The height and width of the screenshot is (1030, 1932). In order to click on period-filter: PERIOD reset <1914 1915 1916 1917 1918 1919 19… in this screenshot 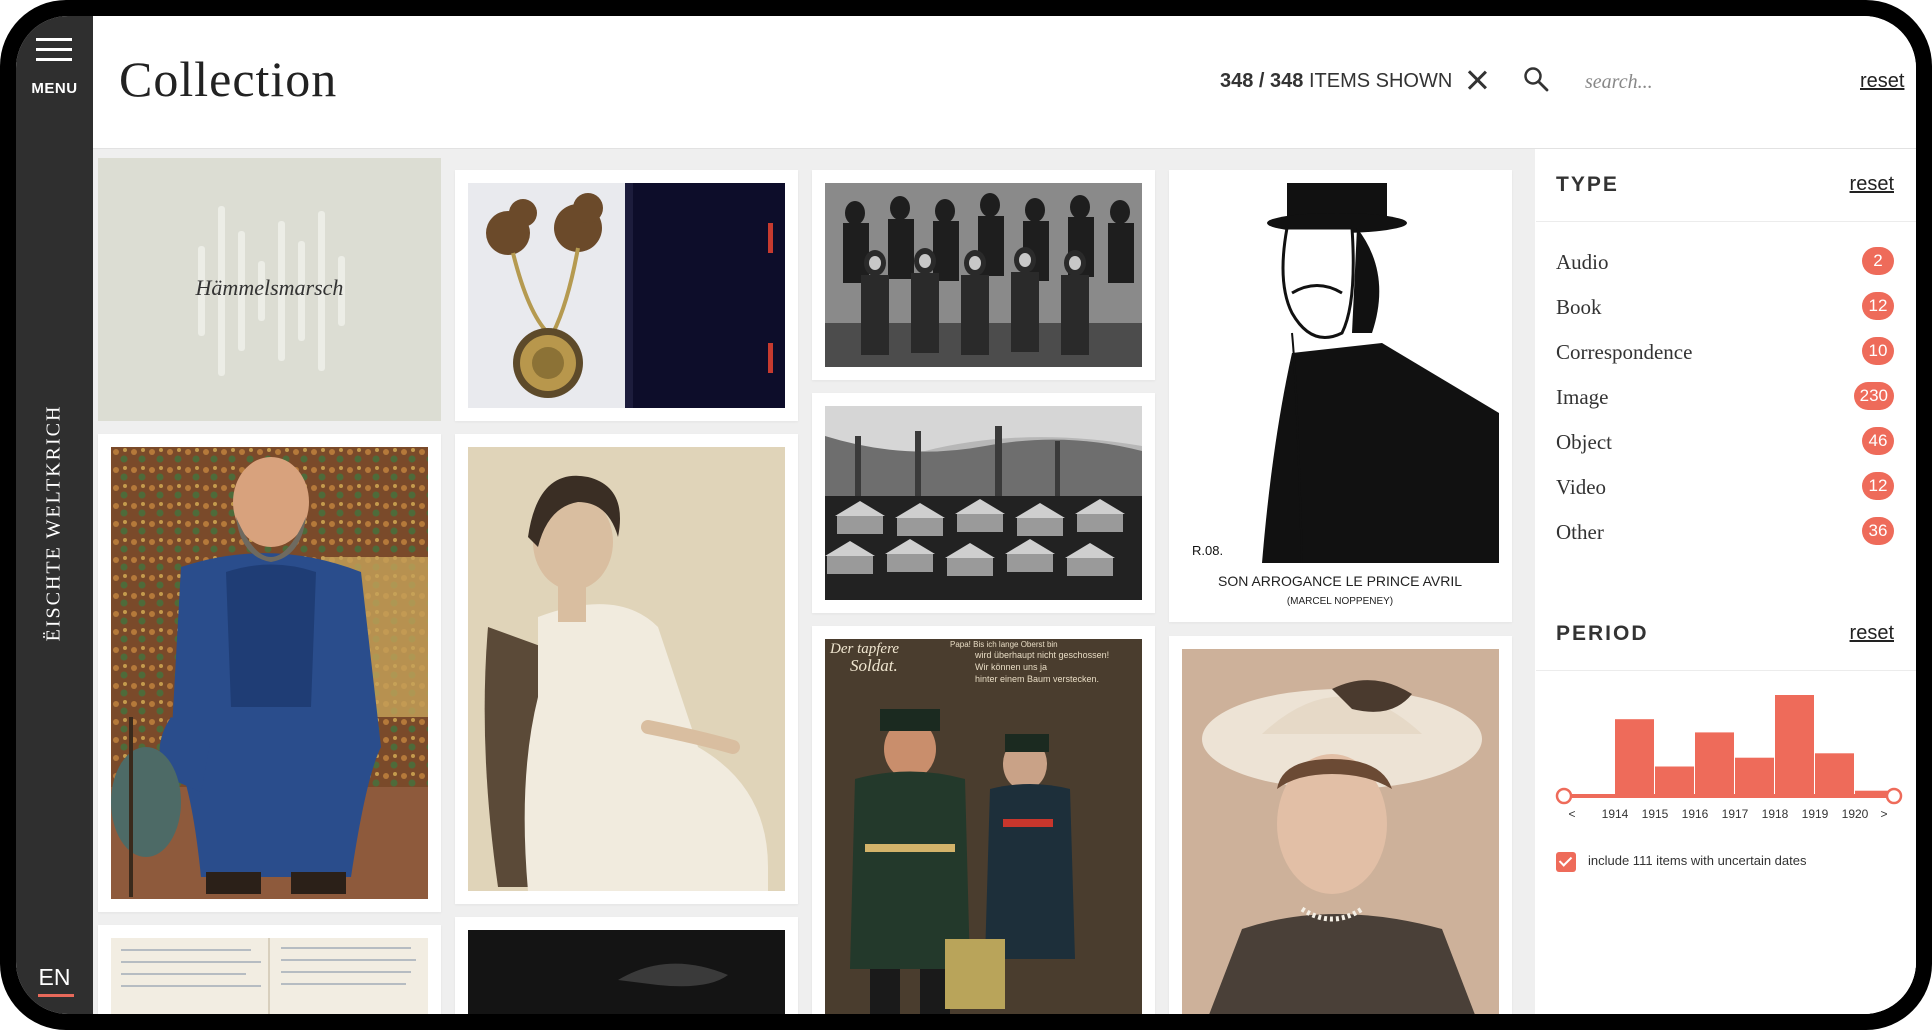, I will do `click(1726, 804)`.